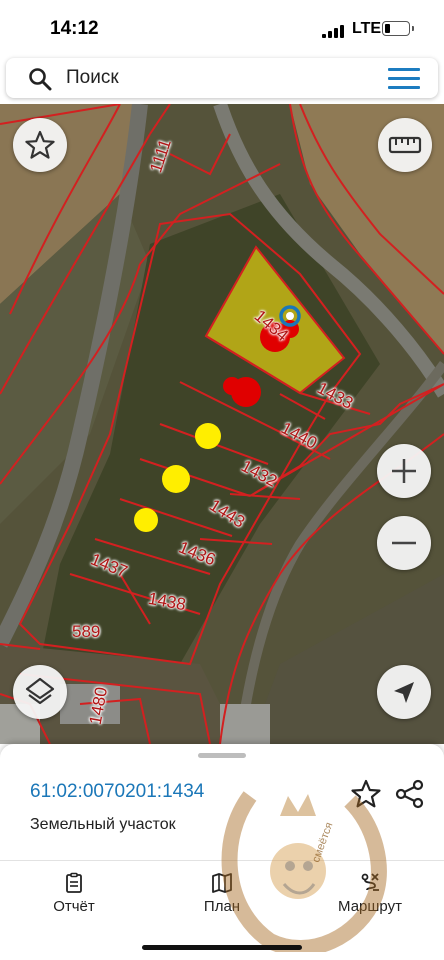 Image resolution: width=444 pixels, height=960 pixels. I want to click on home-indicator, so click(222, 947).